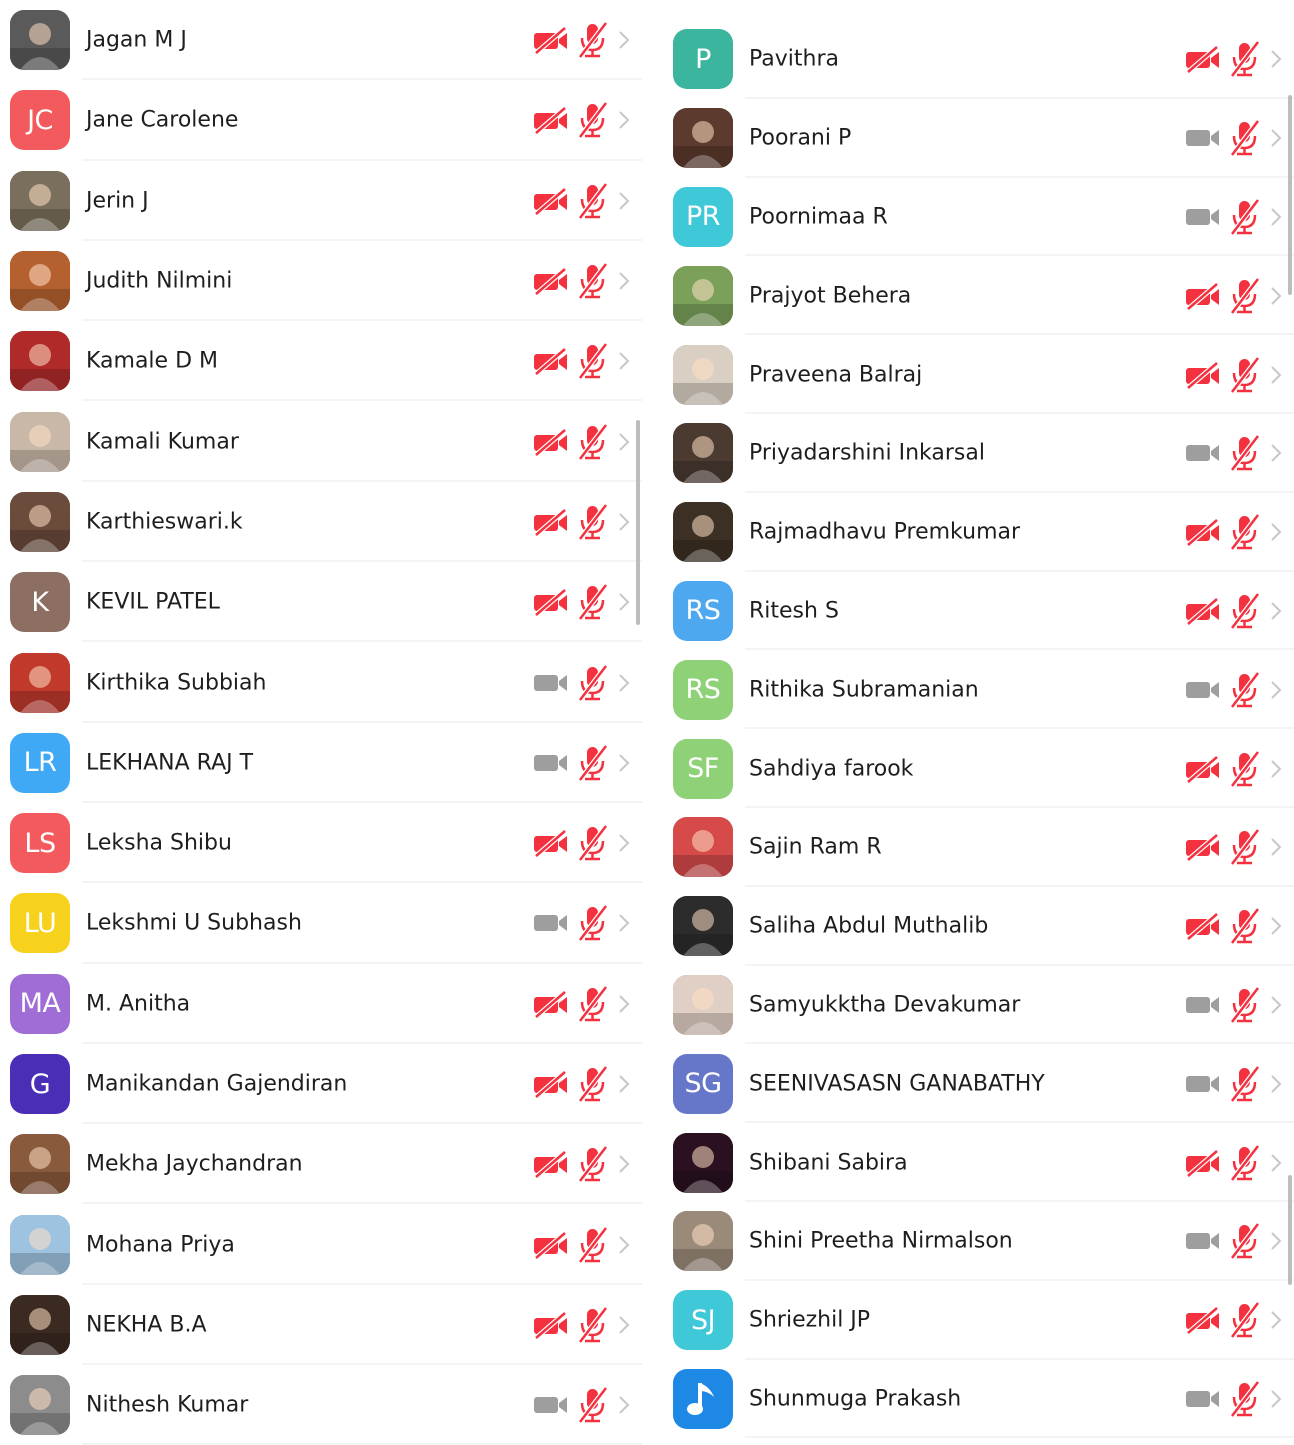  What do you see at coordinates (321, 763) in the screenshot?
I see `participant-row: LR LEKHANA RAJ T` at bounding box center [321, 763].